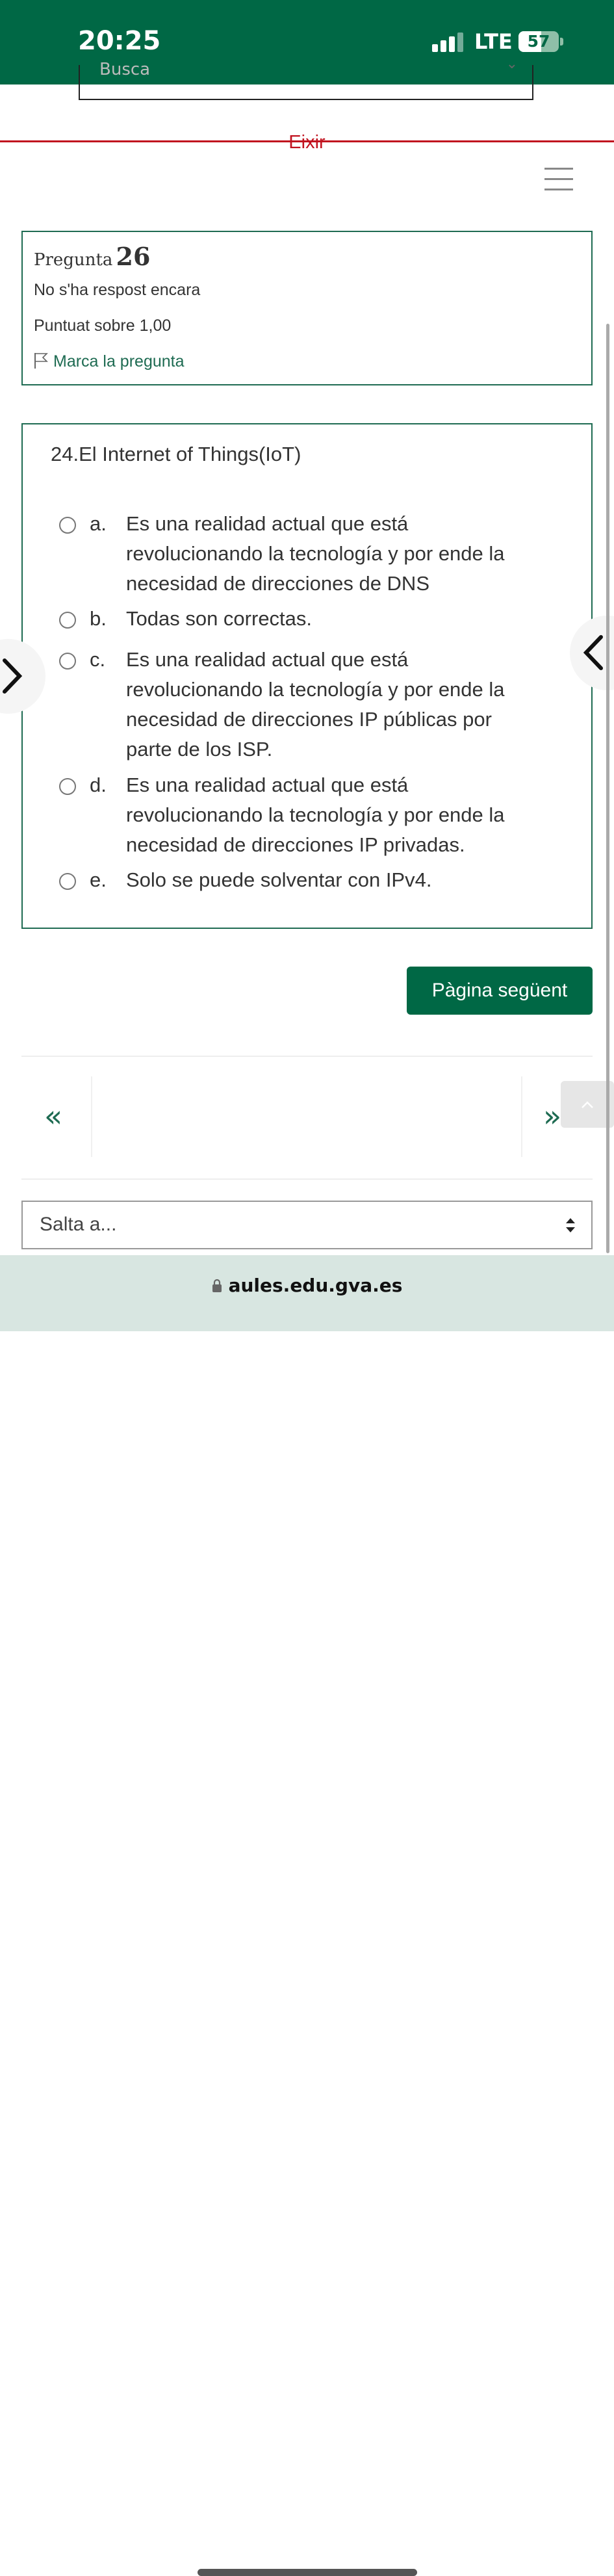 The width and height of the screenshot is (614, 2576). I want to click on next-swipe-button, so click(22, 676).